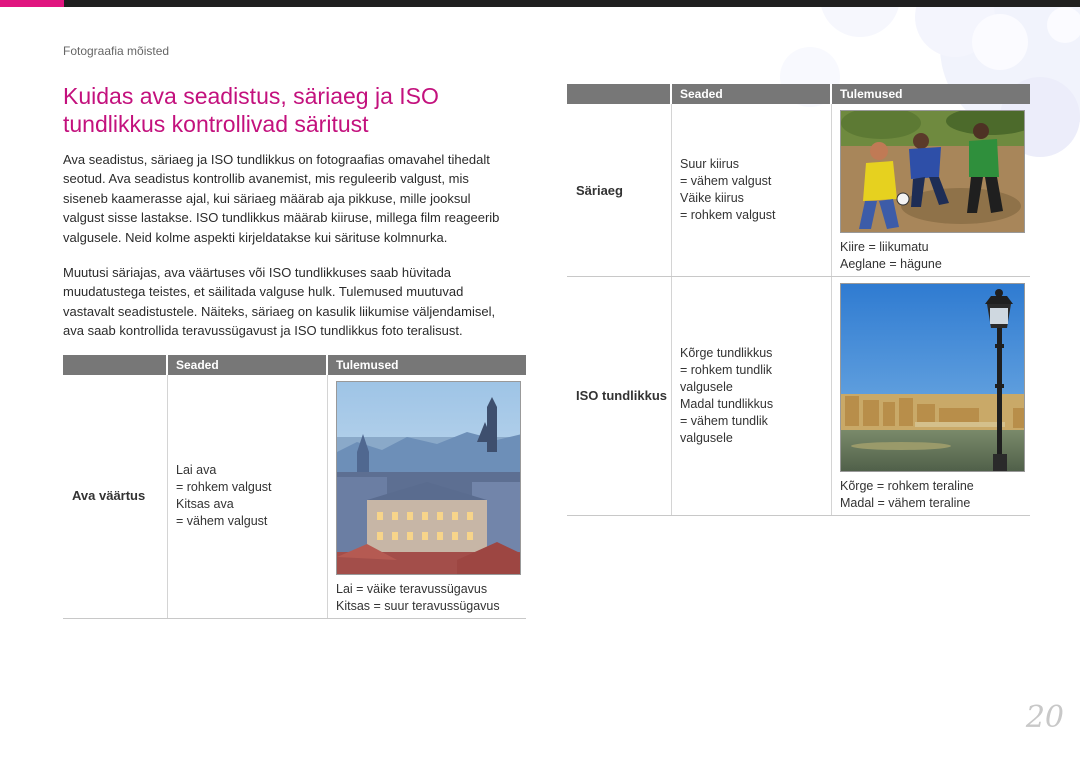  Describe the element at coordinates (884, 247) in the screenshot. I see `result-line: Kiire = liikumatu` at that location.